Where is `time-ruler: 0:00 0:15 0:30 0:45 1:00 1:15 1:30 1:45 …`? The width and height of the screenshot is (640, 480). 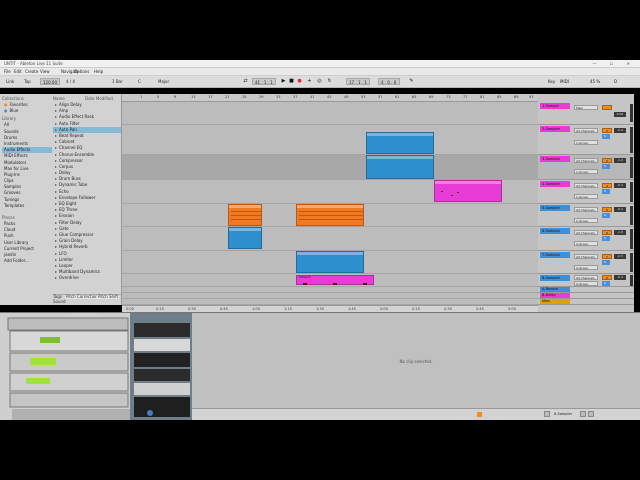
time-ruler: 0:00 0:15 0:30 0:45 1:00 1:15 1:30 1:45 … is located at coordinates (330, 308).